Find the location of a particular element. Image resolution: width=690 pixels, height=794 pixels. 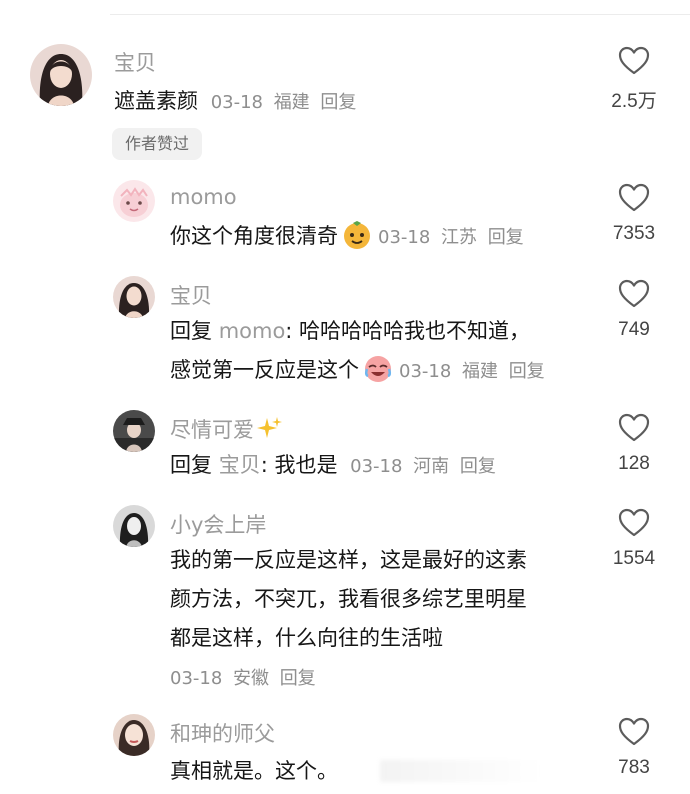

comment-location: 安徽 is located at coordinates (251, 678).